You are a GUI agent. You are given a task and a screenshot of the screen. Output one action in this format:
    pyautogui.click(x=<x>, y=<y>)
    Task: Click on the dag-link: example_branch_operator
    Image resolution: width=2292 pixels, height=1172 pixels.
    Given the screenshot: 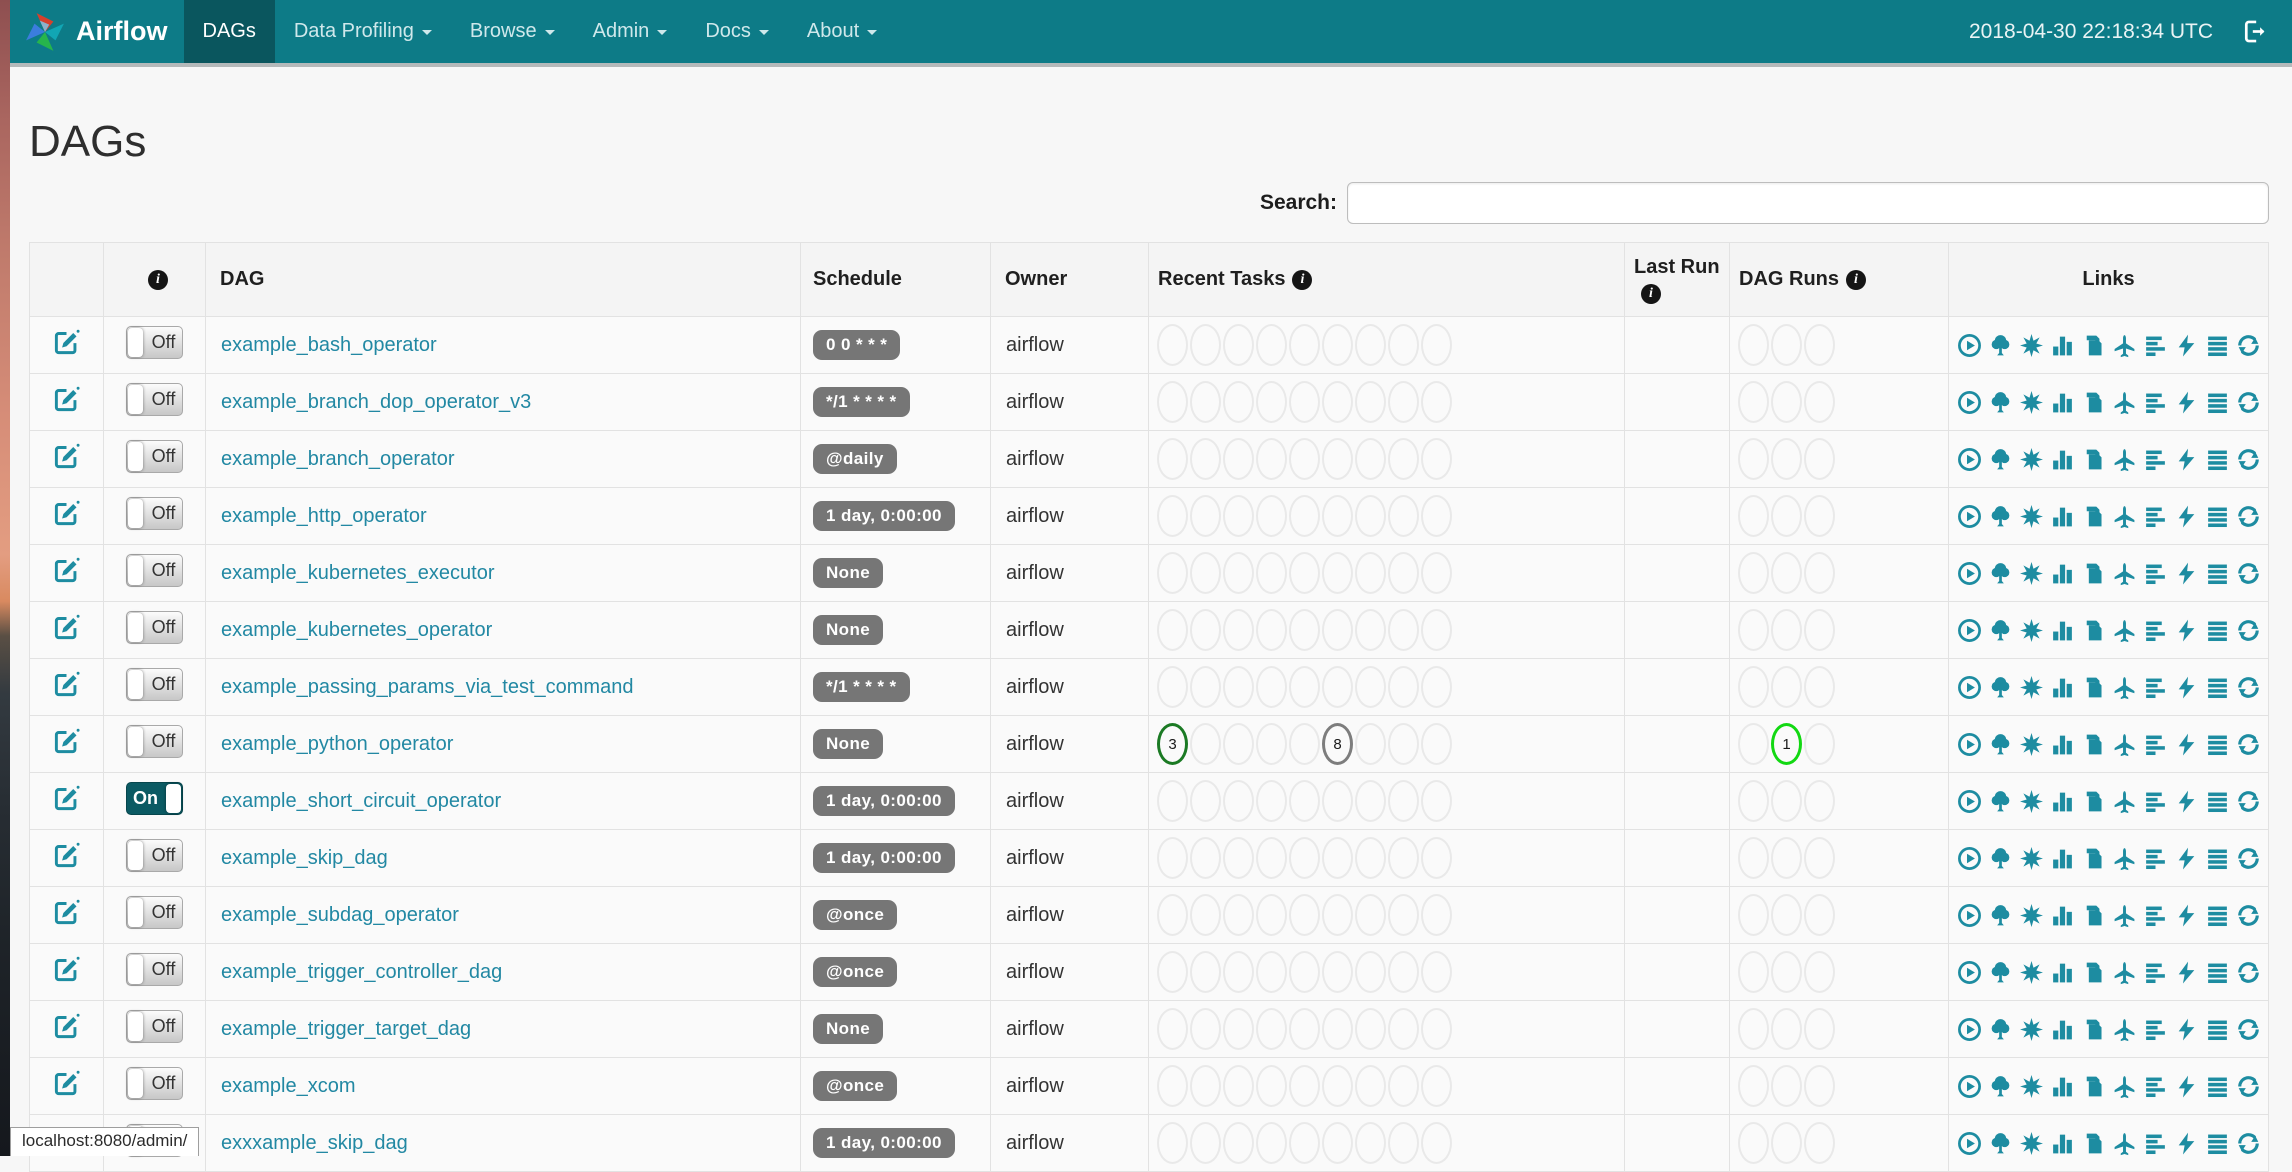 What is the action you would take?
    pyautogui.click(x=338, y=459)
    